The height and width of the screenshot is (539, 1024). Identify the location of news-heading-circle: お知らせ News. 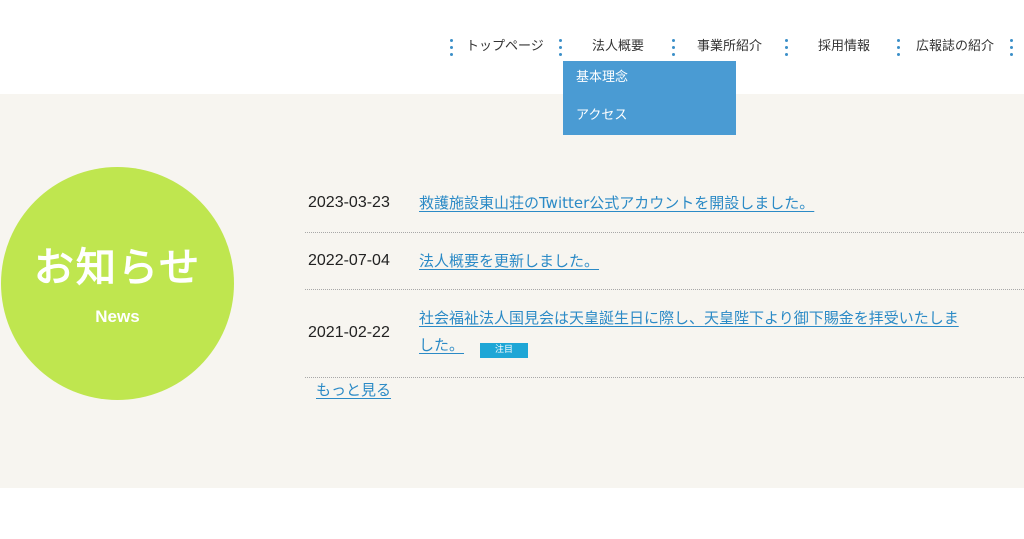
(117, 283).